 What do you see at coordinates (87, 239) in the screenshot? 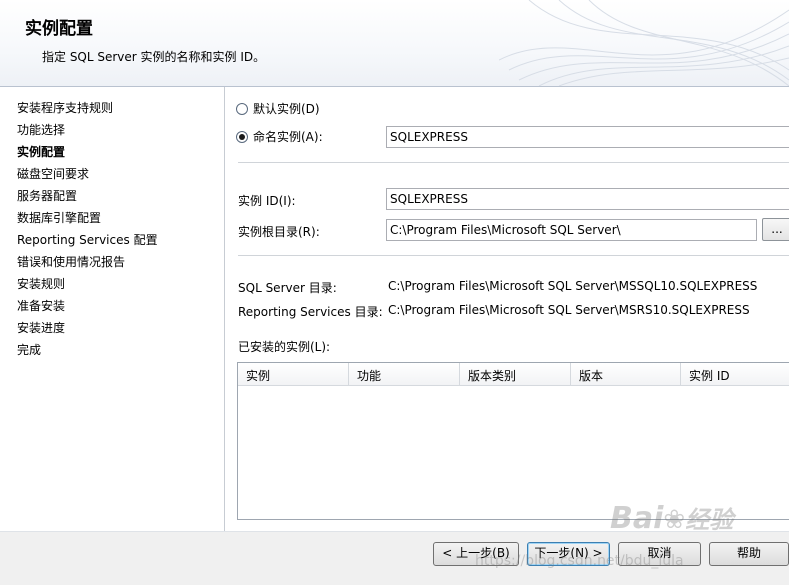
I see `nav-item-reporting-services: Reporting Services 配置` at bounding box center [87, 239].